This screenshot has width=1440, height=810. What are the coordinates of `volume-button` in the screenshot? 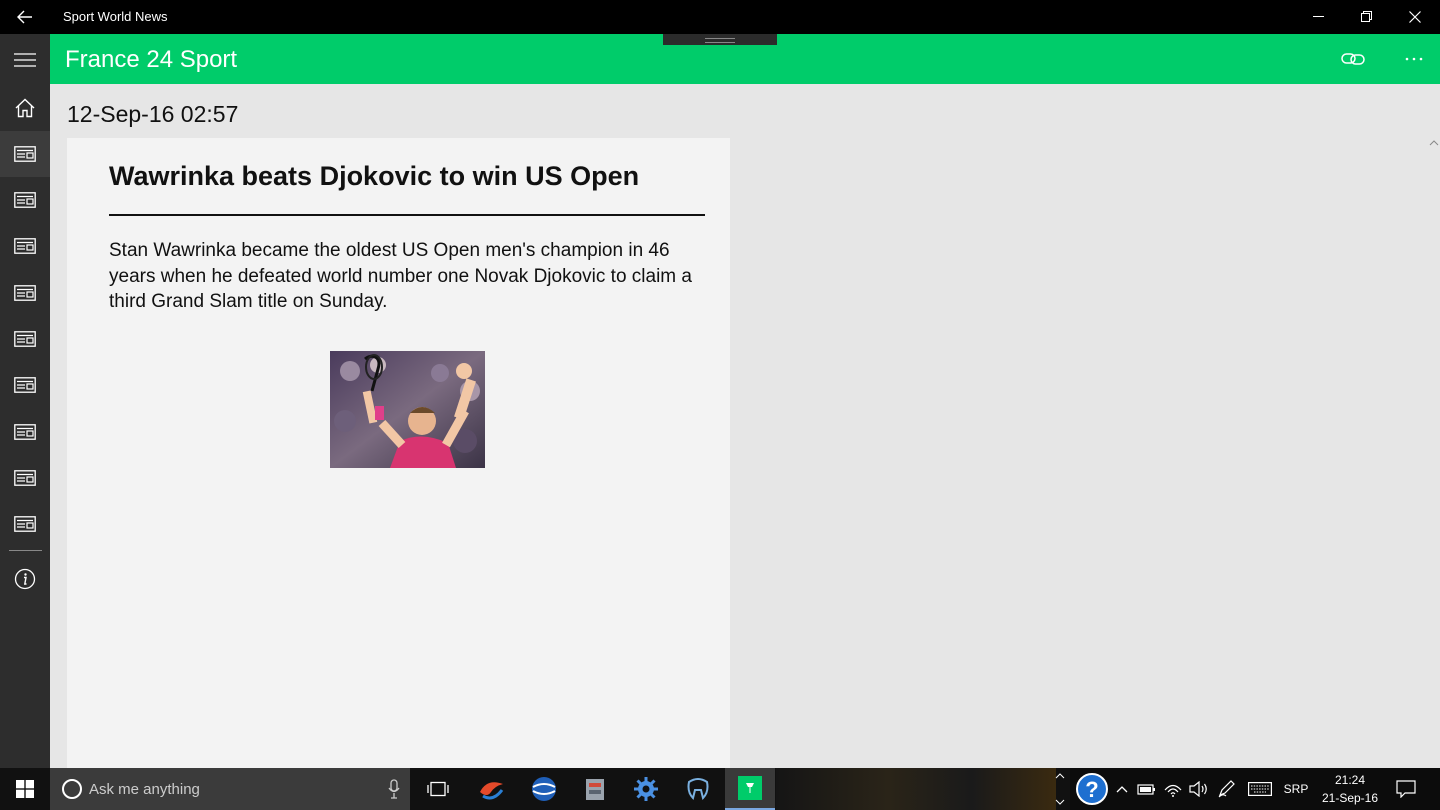 It's located at (1199, 789).